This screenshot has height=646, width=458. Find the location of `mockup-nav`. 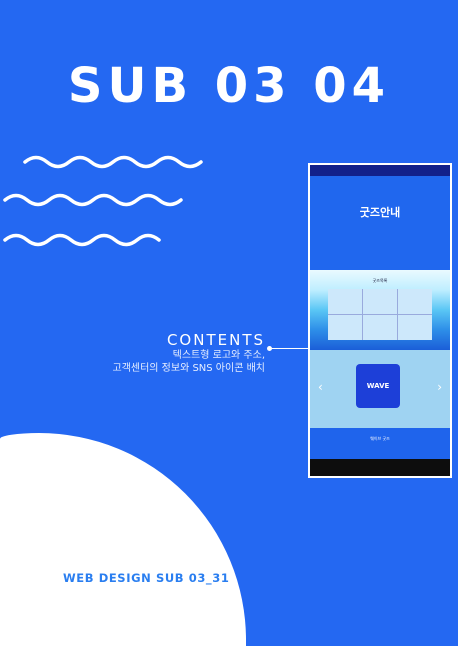

mockup-nav is located at coordinates (380, 170).